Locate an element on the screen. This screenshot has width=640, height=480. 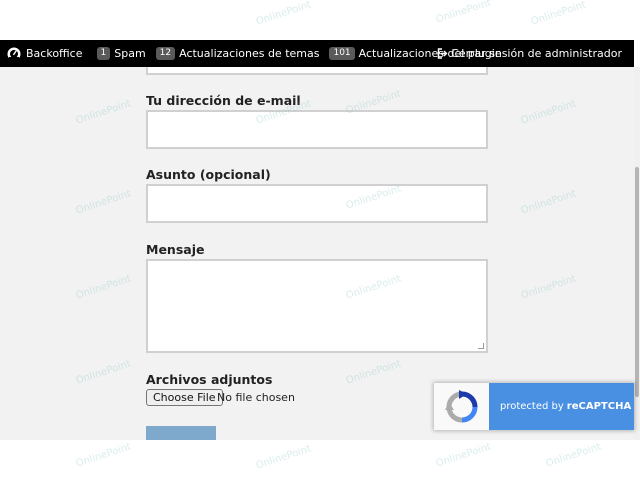
top-blank-area is located at coordinates (320, 20).